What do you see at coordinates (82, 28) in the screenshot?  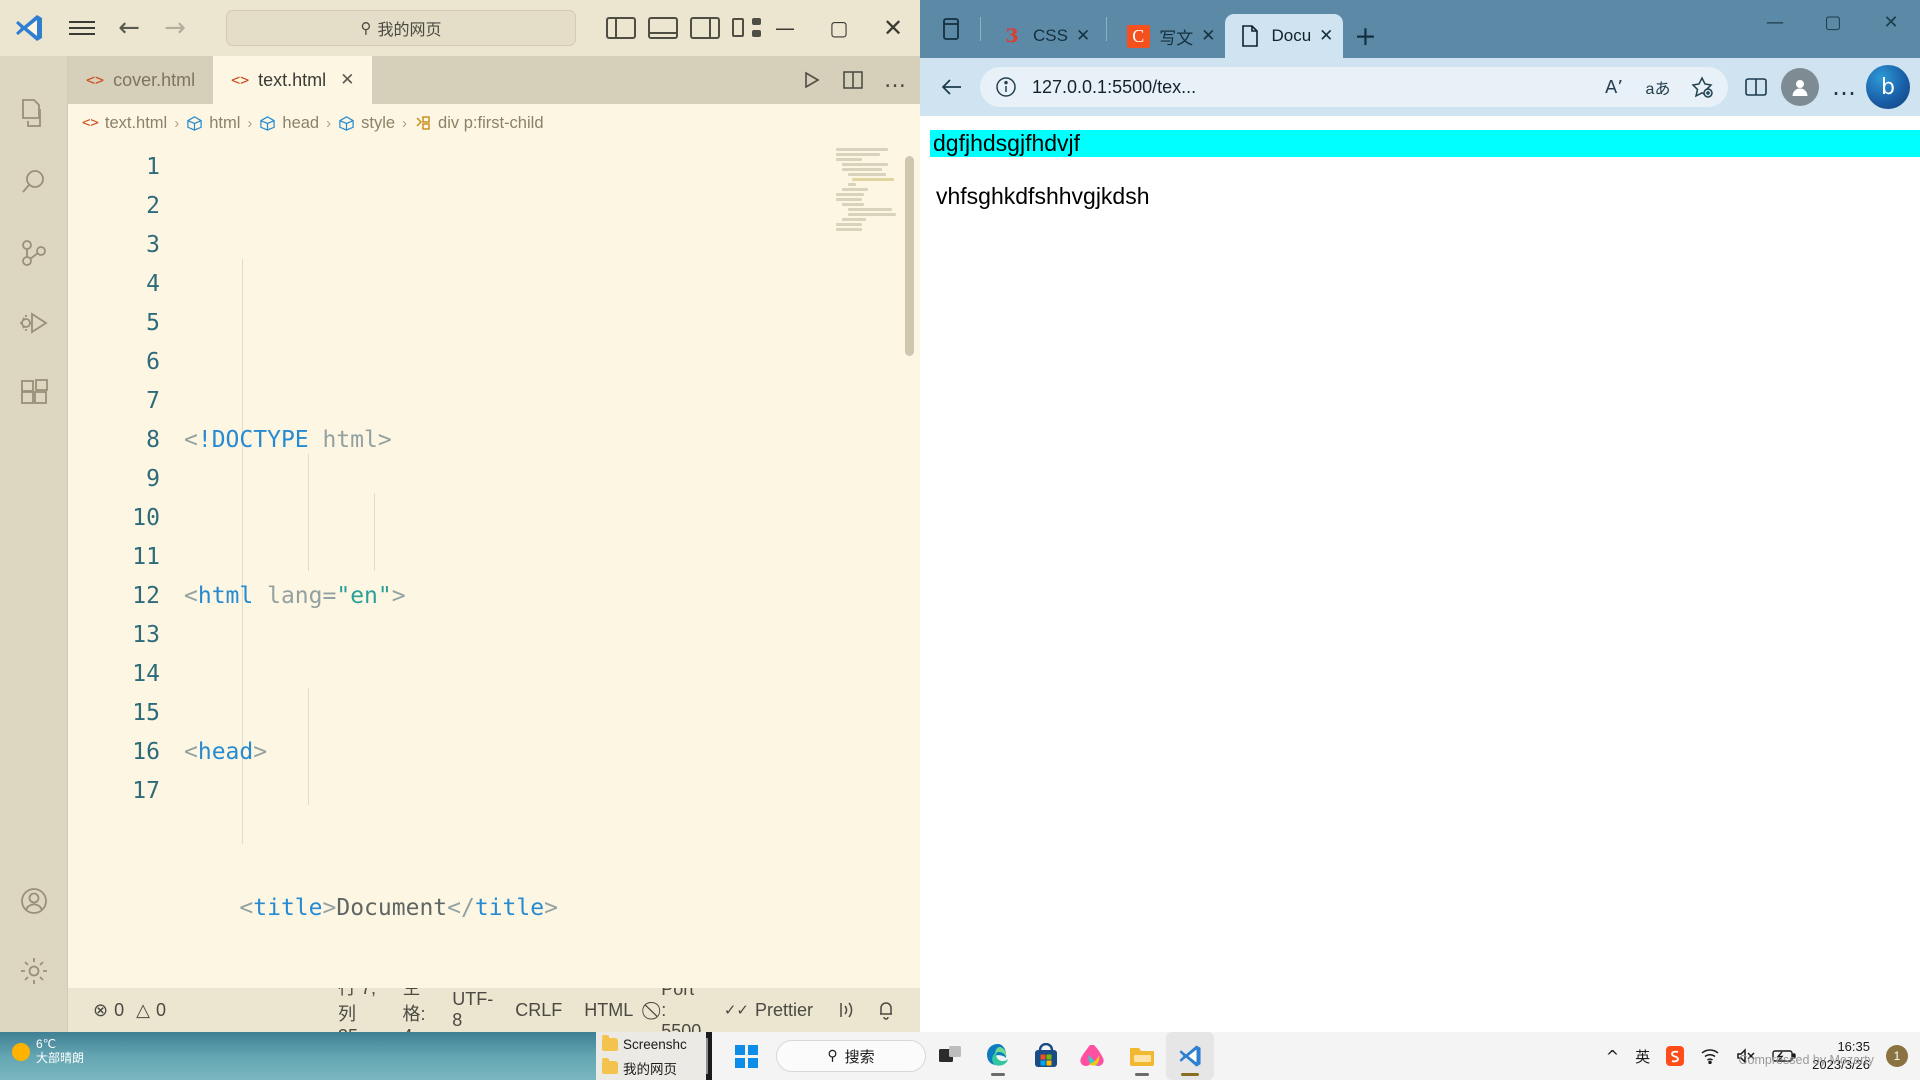 I see `hamburger-menu-icon` at bounding box center [82, 28].